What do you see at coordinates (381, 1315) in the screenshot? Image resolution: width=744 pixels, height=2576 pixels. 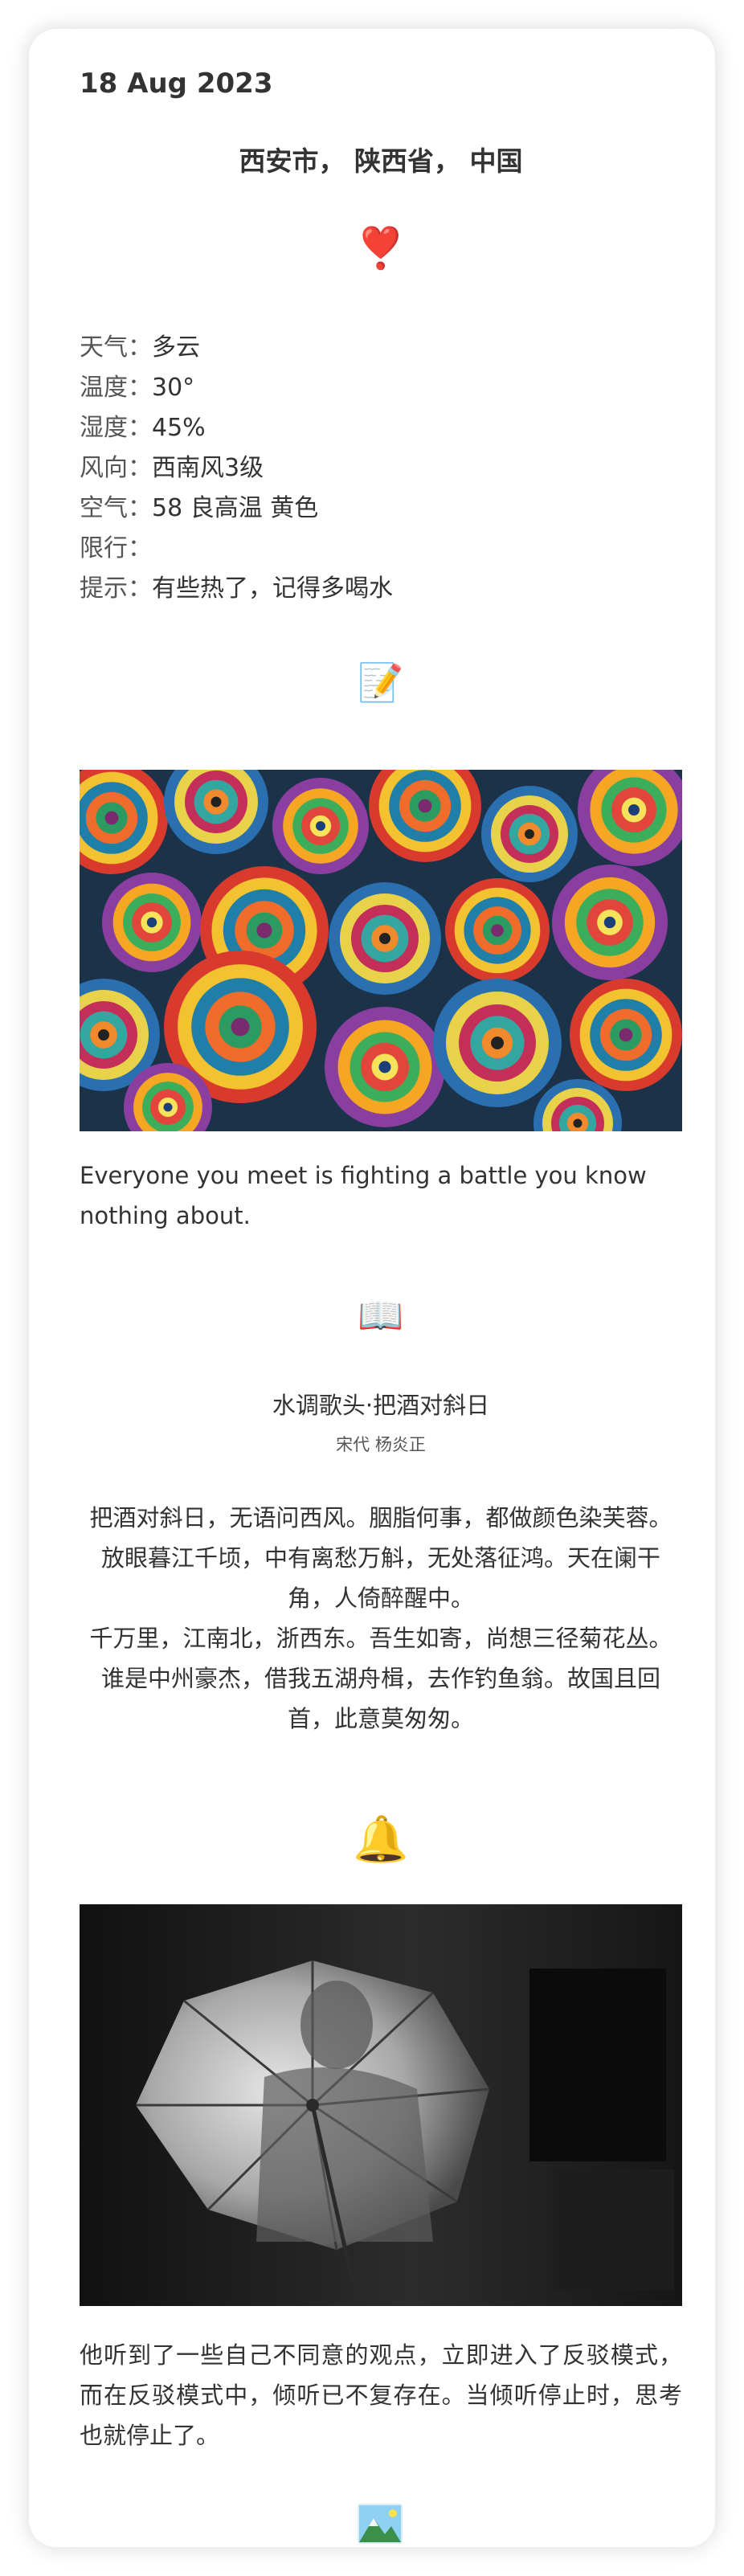 I see `book-icon: 📖` at bounding box center [381, 1315].